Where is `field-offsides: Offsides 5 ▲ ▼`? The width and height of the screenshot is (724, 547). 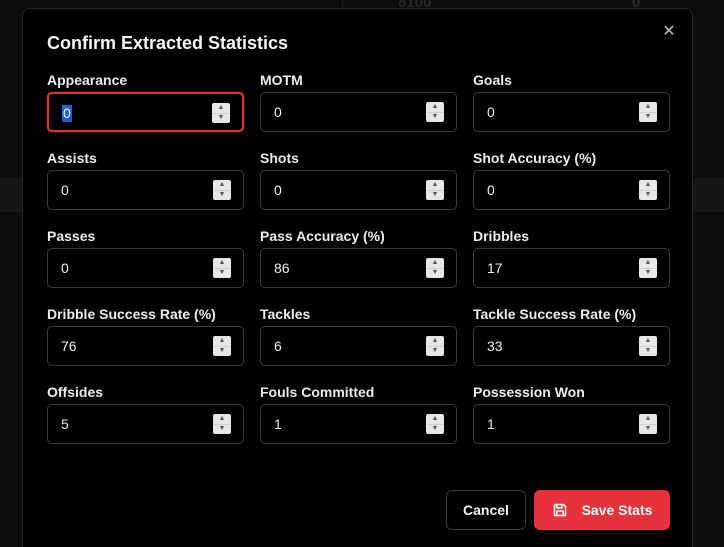 field-offsides: Offsides 5 ▲ ▼ is located at coordinates (145, 414).